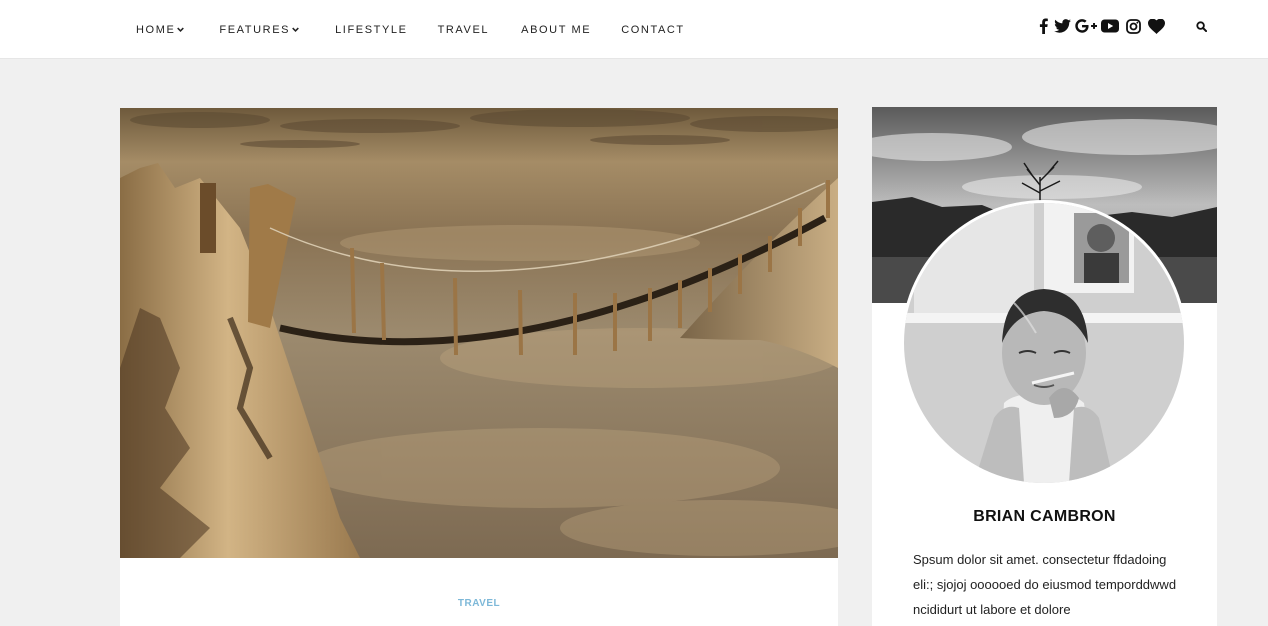 This screenshot has width=1268, height=626. What do you see at coordinates (1043, 26) in the screenshot?
I see `facebook-icon` at bounding box center [1043, 26].